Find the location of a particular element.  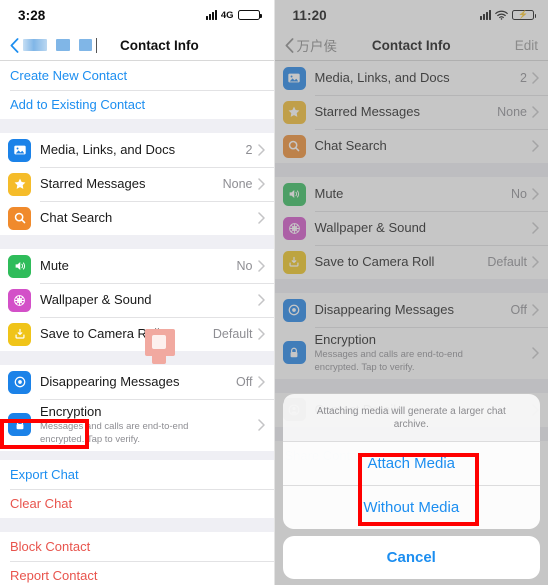

block-contact-button: Block Contact is located at coordinates (137, 546).